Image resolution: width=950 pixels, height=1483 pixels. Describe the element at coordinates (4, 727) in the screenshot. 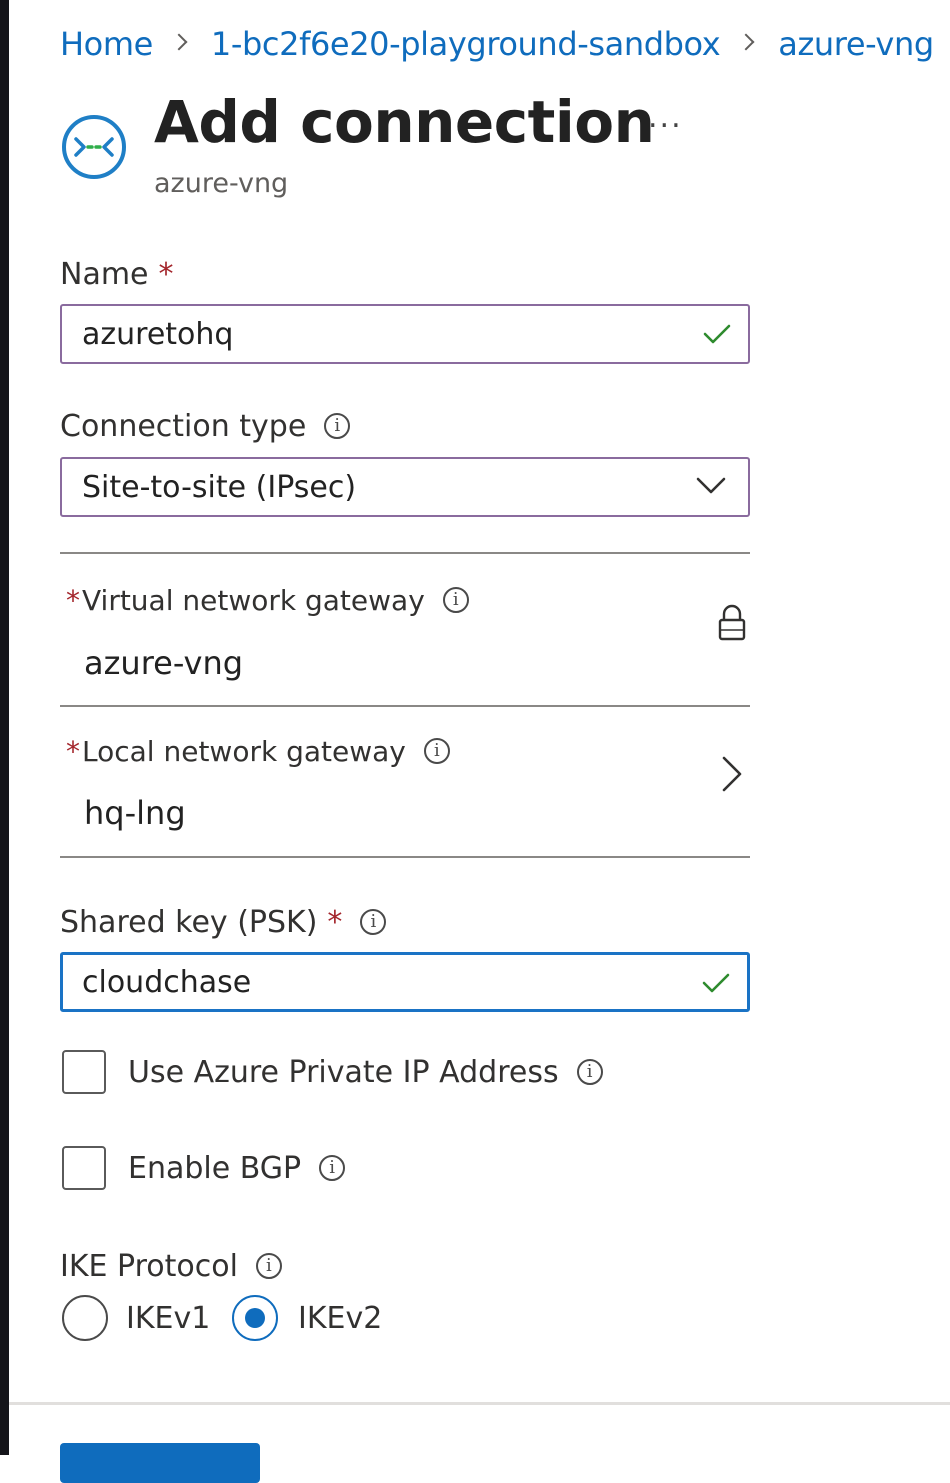

I see `left-edge` at that location.